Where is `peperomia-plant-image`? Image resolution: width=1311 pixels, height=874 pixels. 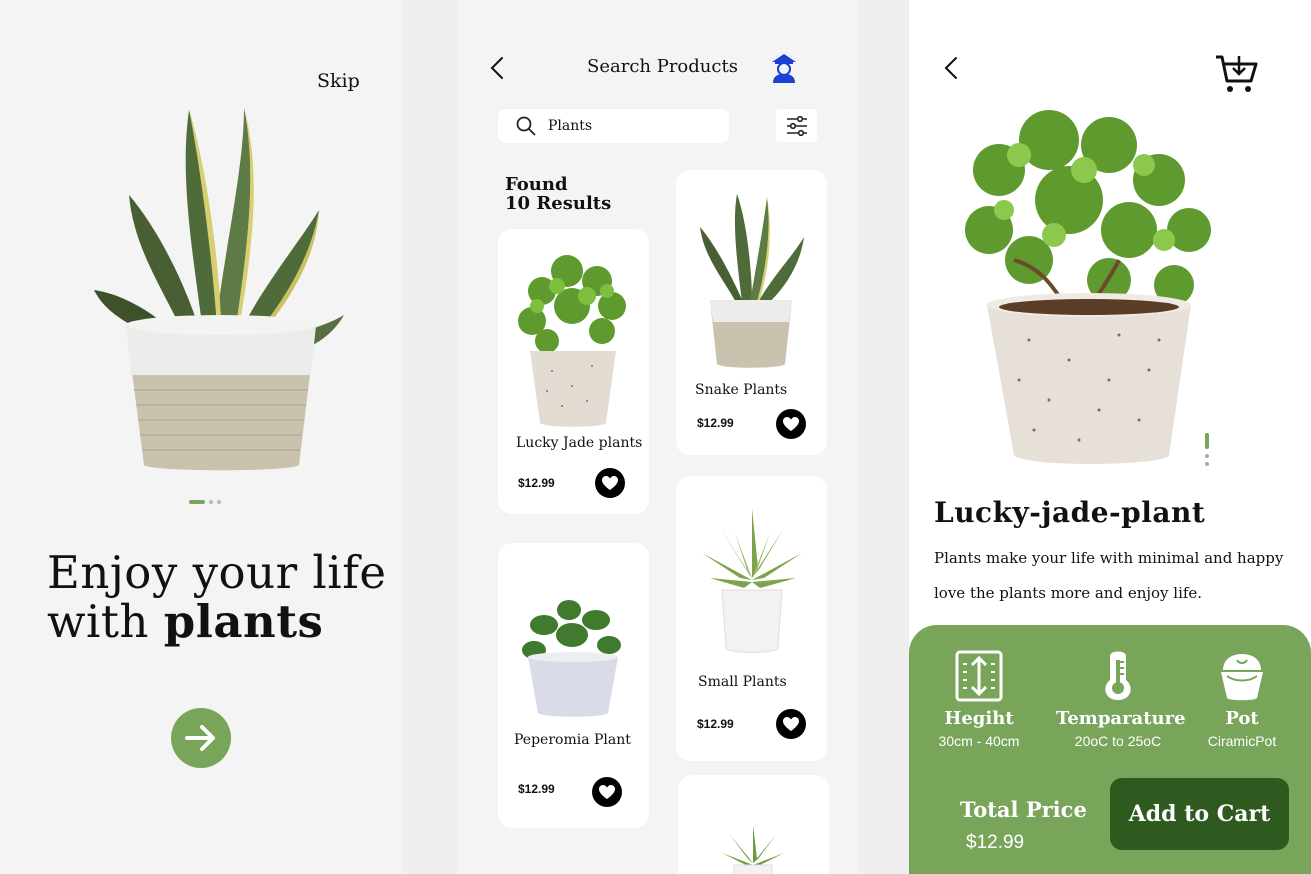 peperomia-plant-image is located at coordinates (571, 658).